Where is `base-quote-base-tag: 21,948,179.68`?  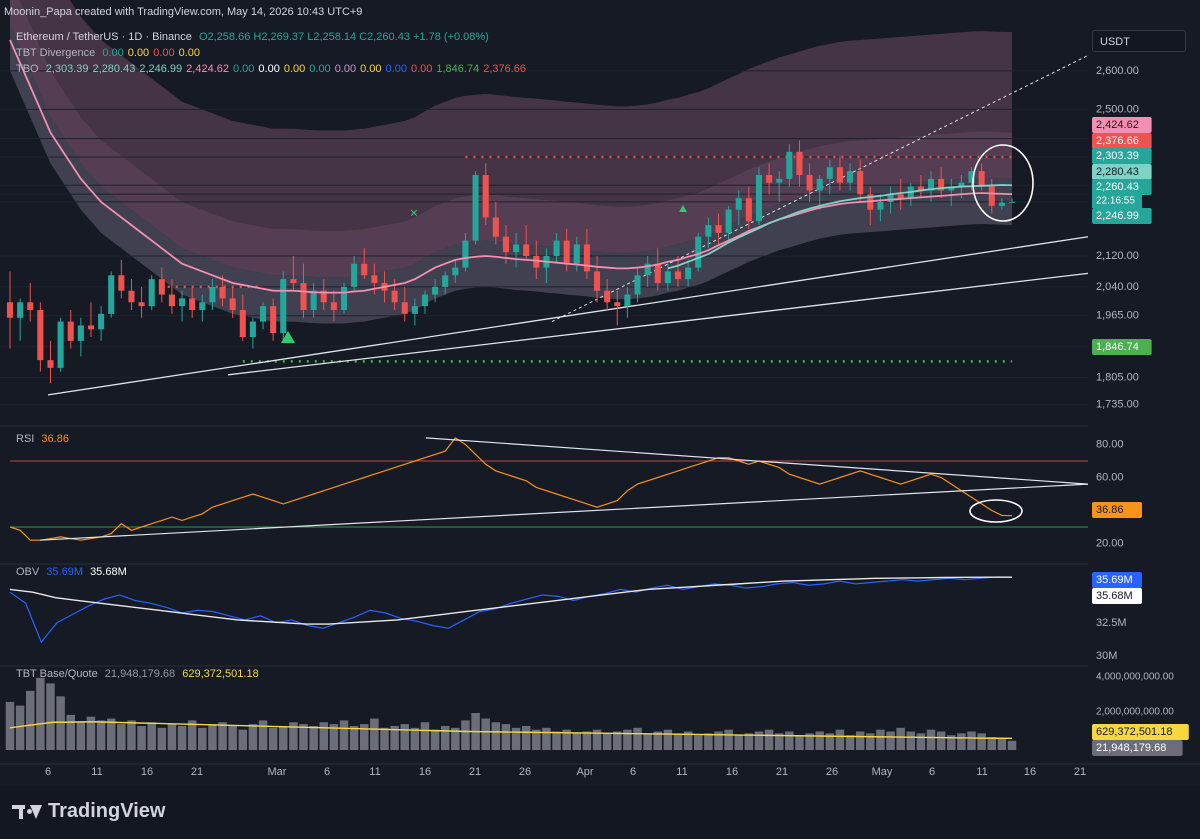 base-quote-base-tag: 21,948,179.68 is located at coordinates (1131, 748).